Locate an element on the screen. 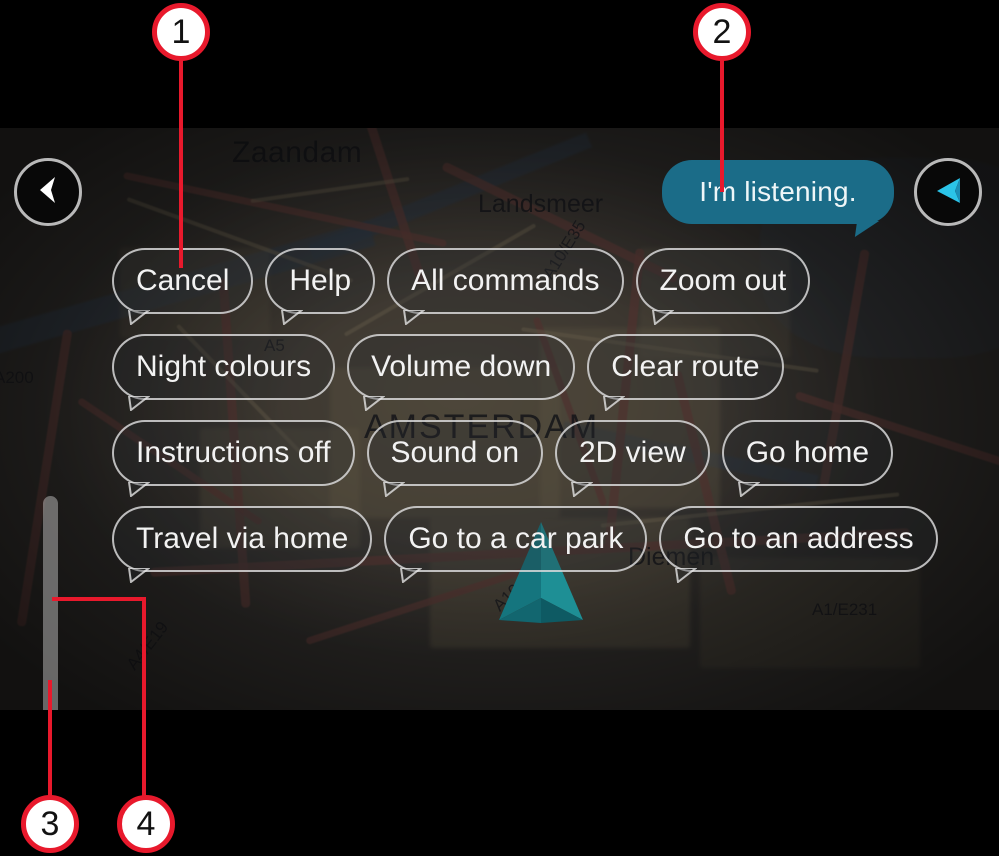 This screenshot has width=999, height=856. command-bubble-all-commands: All commands is located at coordinates (505, 286).